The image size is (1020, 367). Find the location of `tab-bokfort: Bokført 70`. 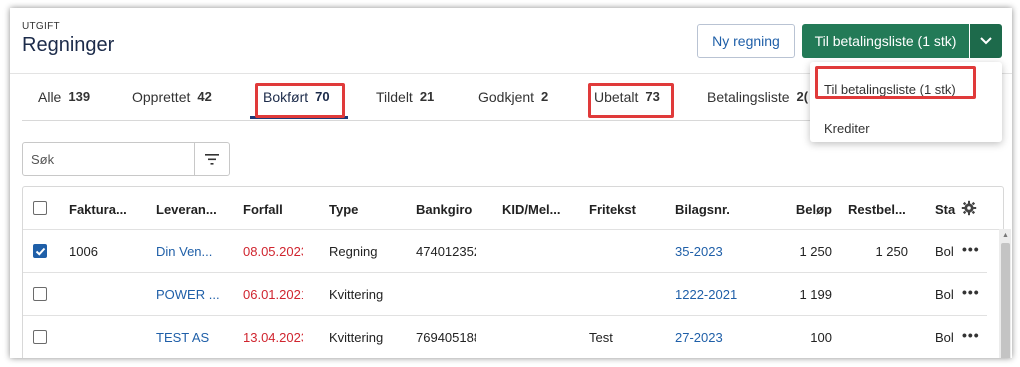

tab-bokfort: Bokført 70 is located at coordinates (296, 96).